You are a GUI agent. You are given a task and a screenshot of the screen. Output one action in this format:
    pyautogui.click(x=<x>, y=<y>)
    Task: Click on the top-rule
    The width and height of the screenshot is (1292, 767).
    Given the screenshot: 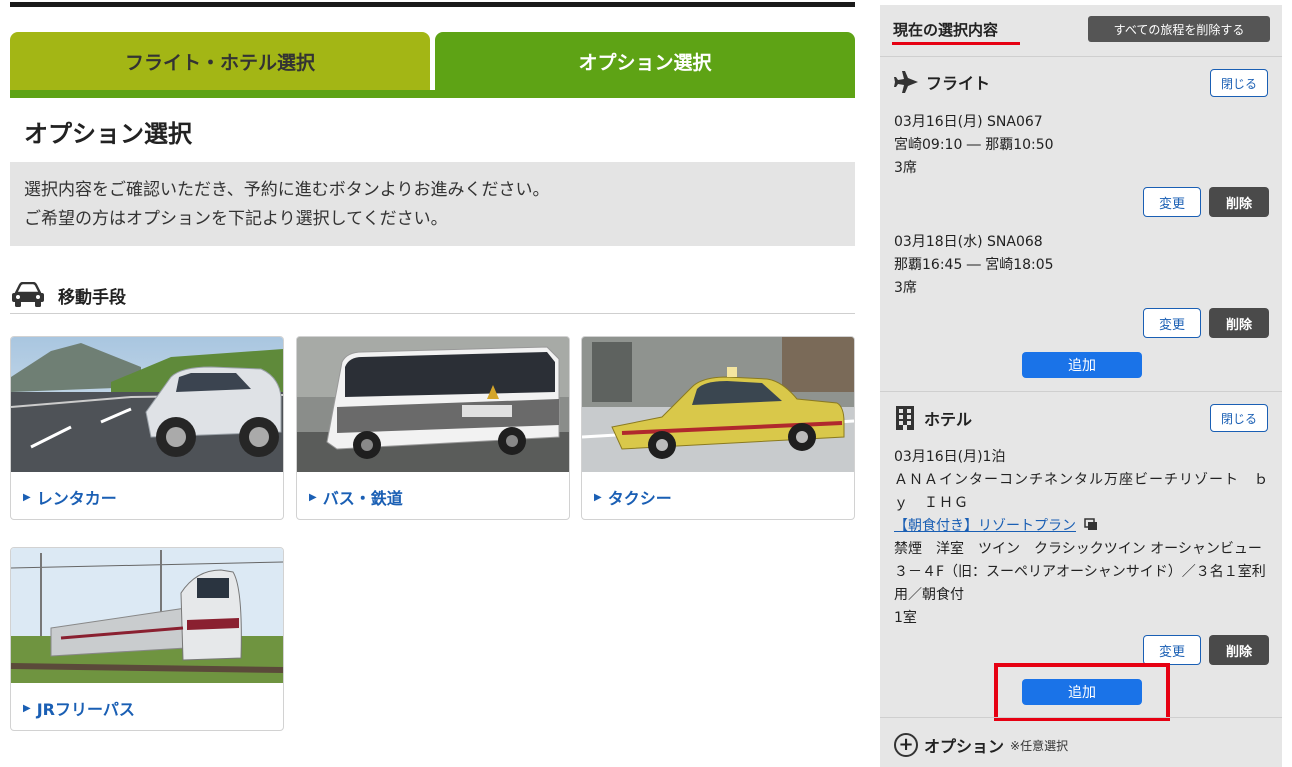 What is the action you would take?
    pyautogui.click(x=432, y=4)
    